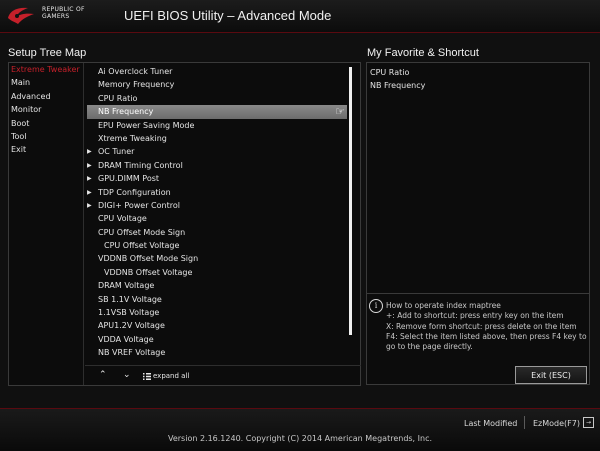 This screenshot has width=600, height=451. I want to click on tree-item-label: EPU Power Saving Mode, so click(146, 125).